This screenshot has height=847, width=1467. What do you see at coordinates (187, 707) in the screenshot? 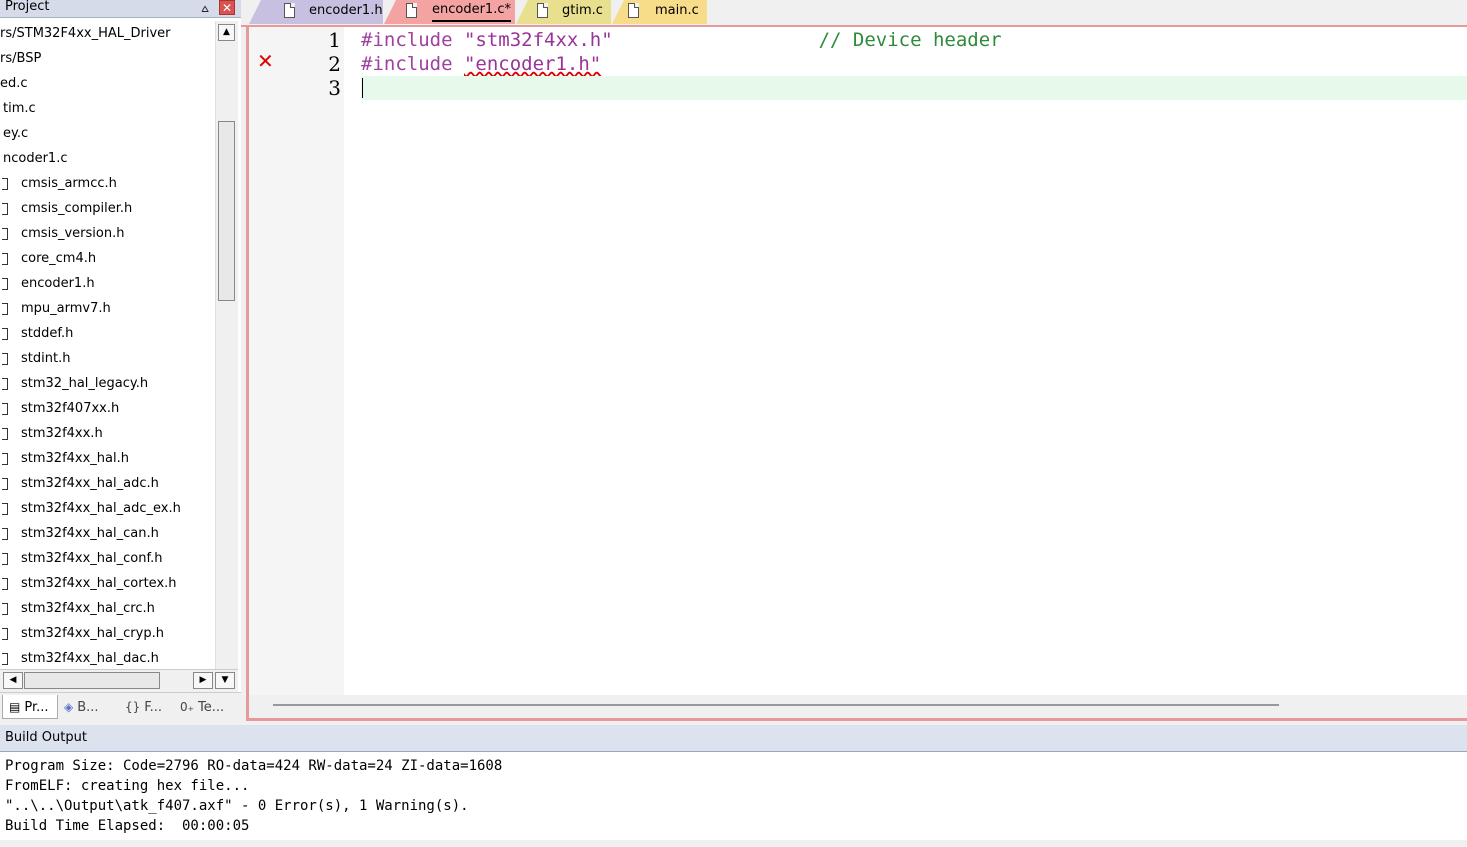
I see `templates-tab-icon: 0₊` at bounding box center [187, 707].